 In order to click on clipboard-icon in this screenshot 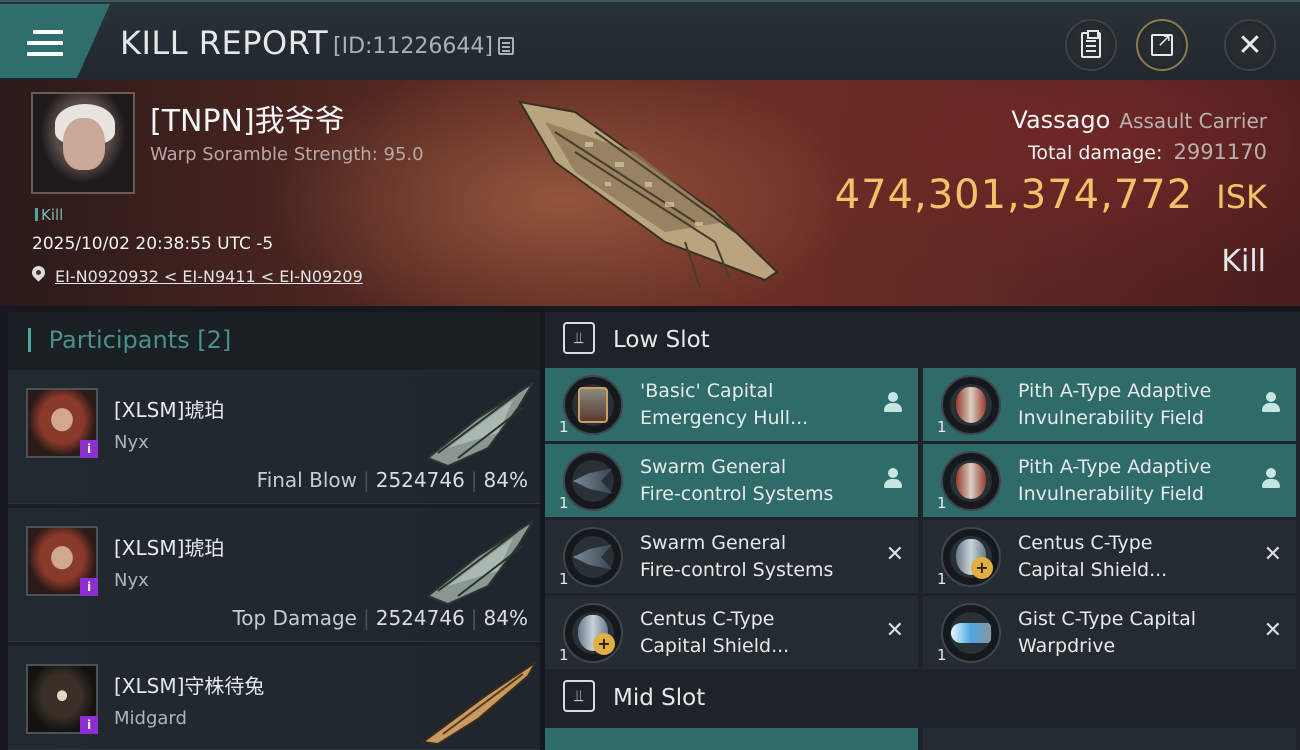, I will do `click(1091, 44)`.